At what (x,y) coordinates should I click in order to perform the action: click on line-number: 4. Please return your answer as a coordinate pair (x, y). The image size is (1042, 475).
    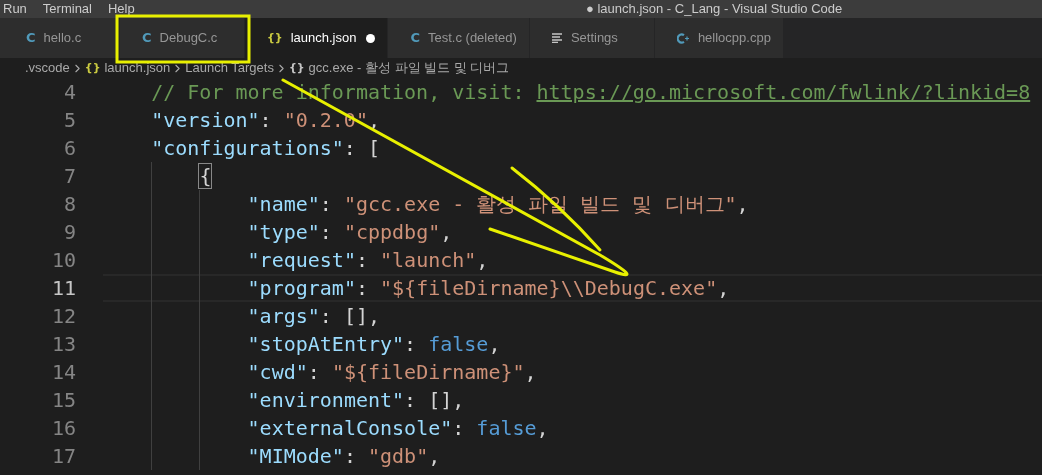
    Looking at the image, I should click on (69, 92).